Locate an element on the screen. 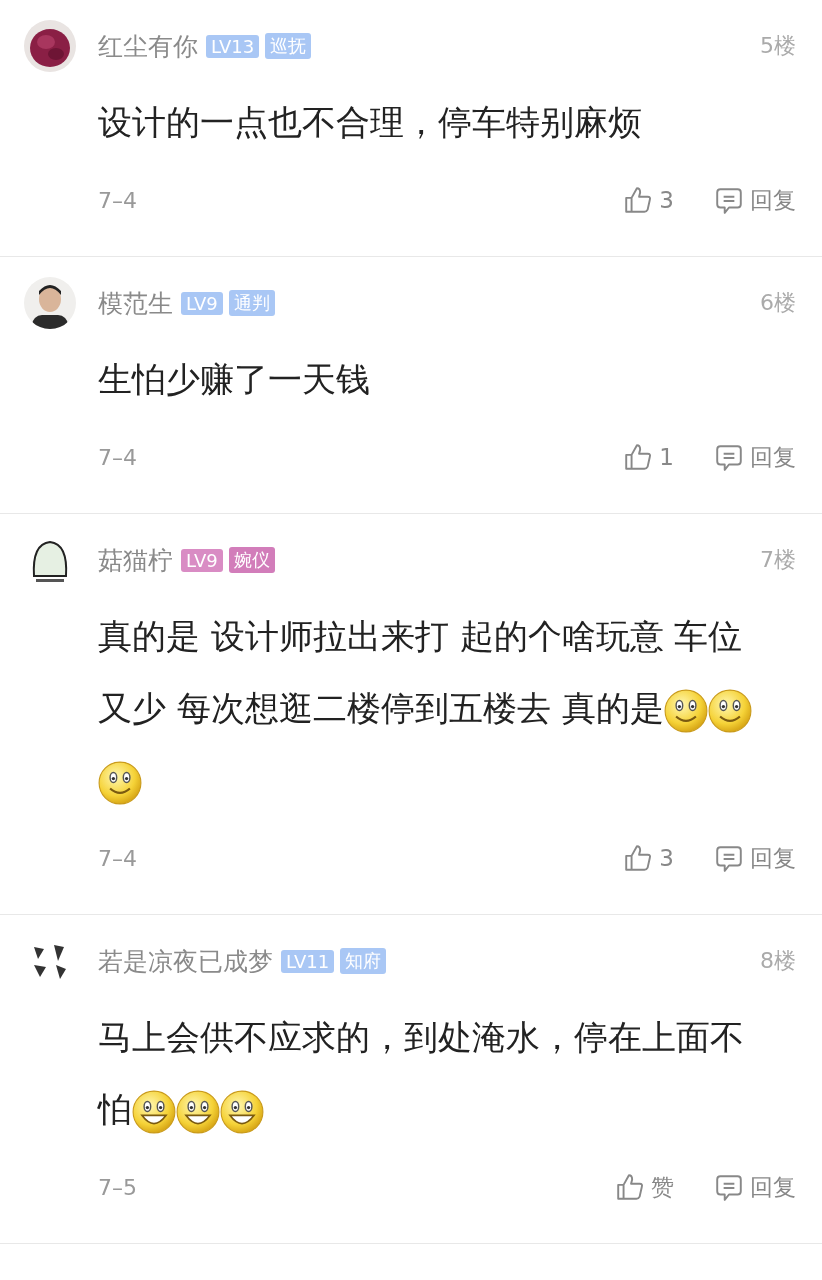  level-tag: 婉仪 is located at coordinates (251, 560).